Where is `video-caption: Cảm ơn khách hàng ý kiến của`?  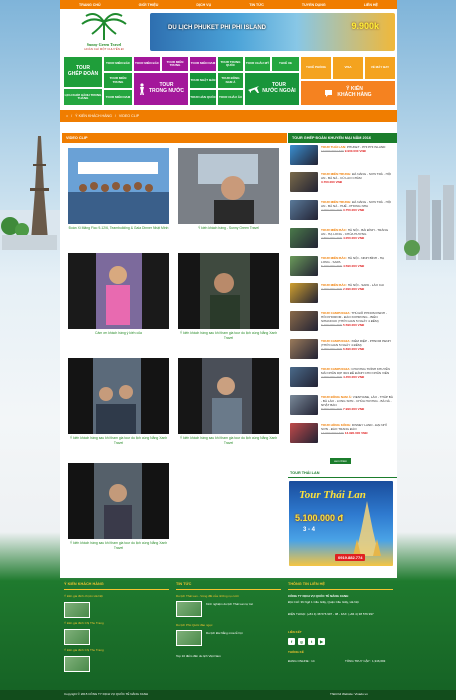
video-caption: Cảm ơn khách hàng ý kiến của is located at coordinates (118, 333).